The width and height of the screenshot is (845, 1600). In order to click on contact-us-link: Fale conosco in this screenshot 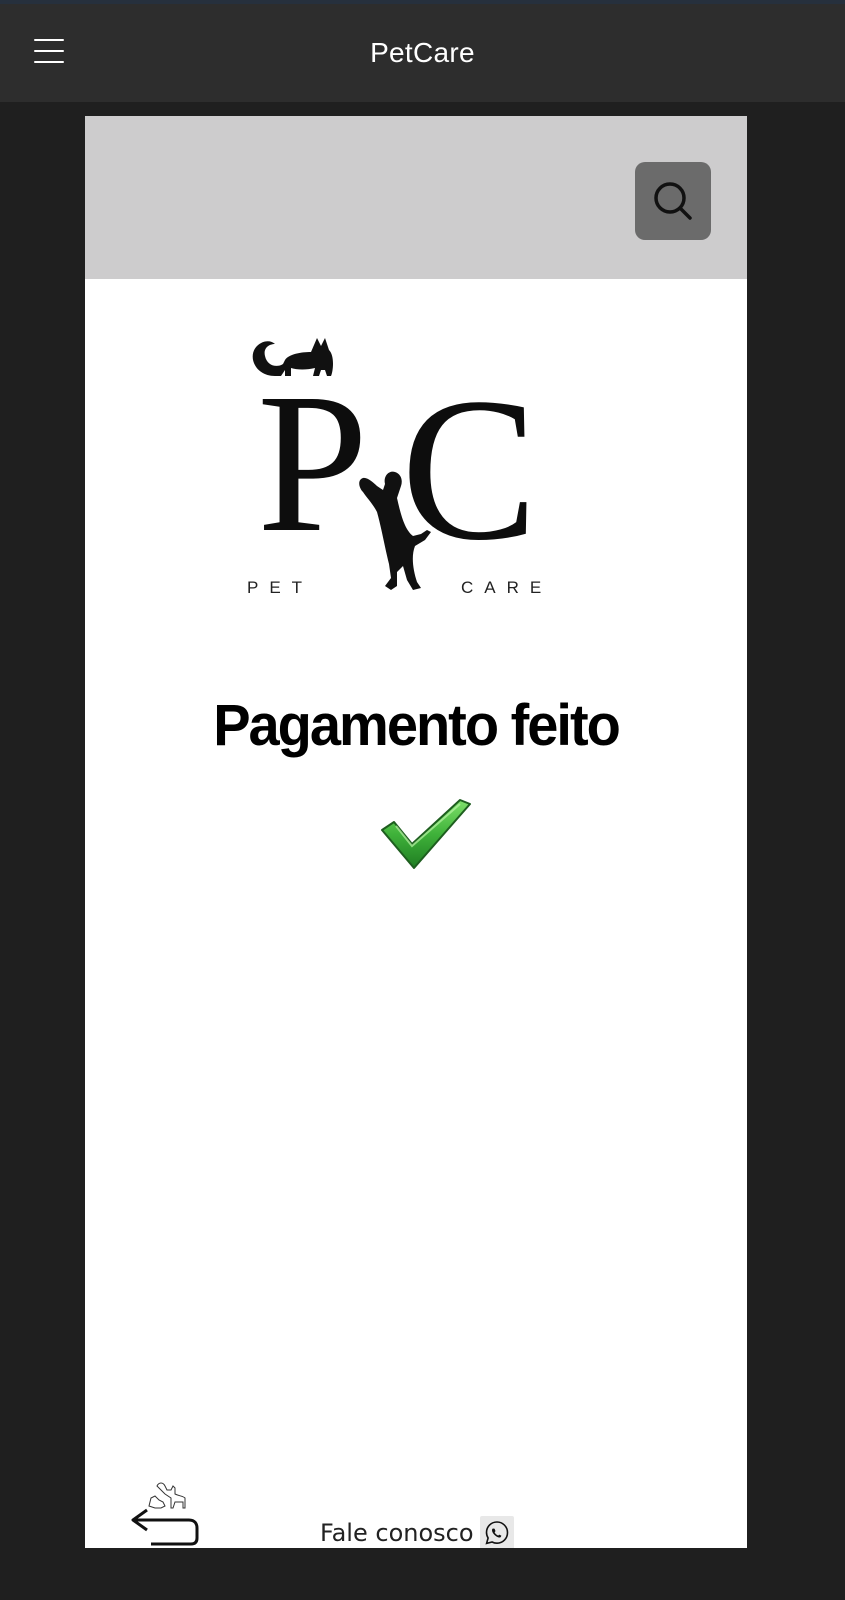, I will do `click(417, 1532)`.